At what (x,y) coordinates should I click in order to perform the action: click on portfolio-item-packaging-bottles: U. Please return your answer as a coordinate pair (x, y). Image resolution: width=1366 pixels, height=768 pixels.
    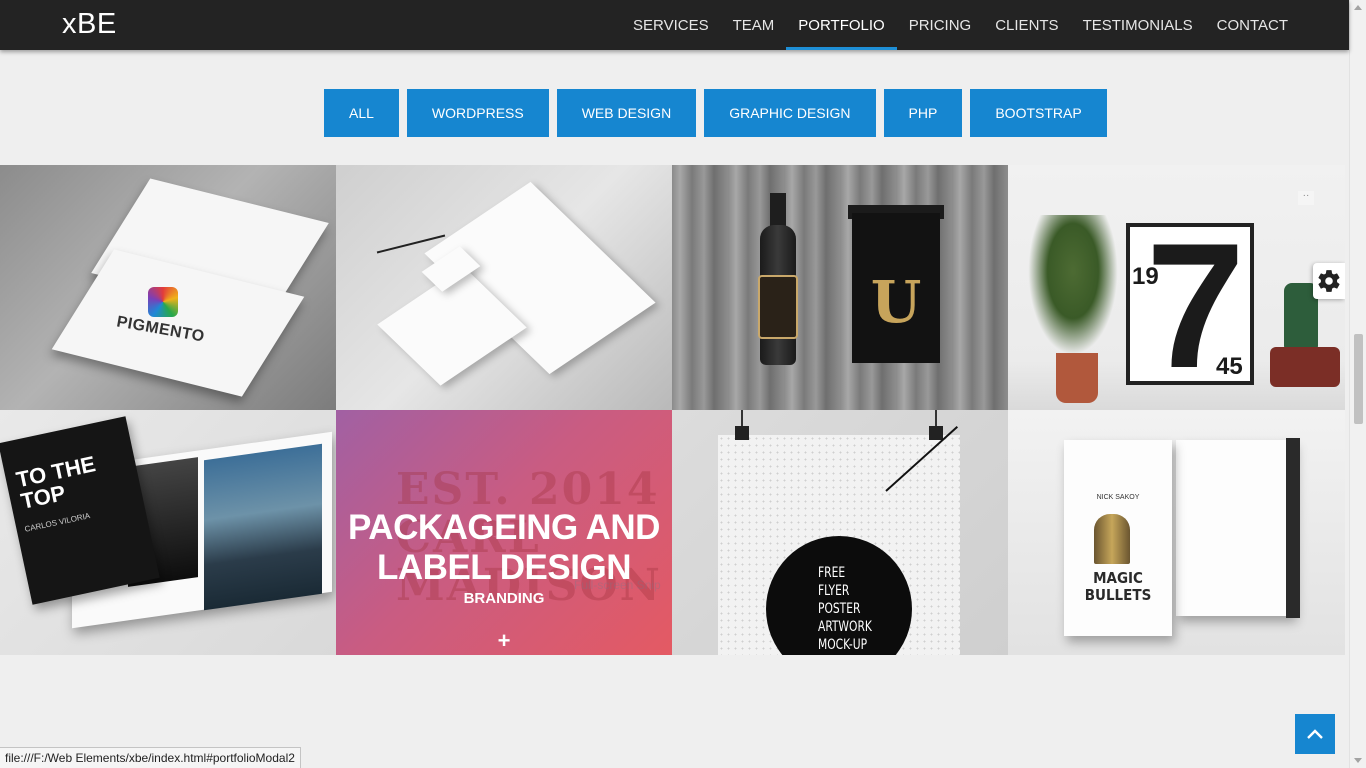
    Looking at the image, I should click on (840, 287).